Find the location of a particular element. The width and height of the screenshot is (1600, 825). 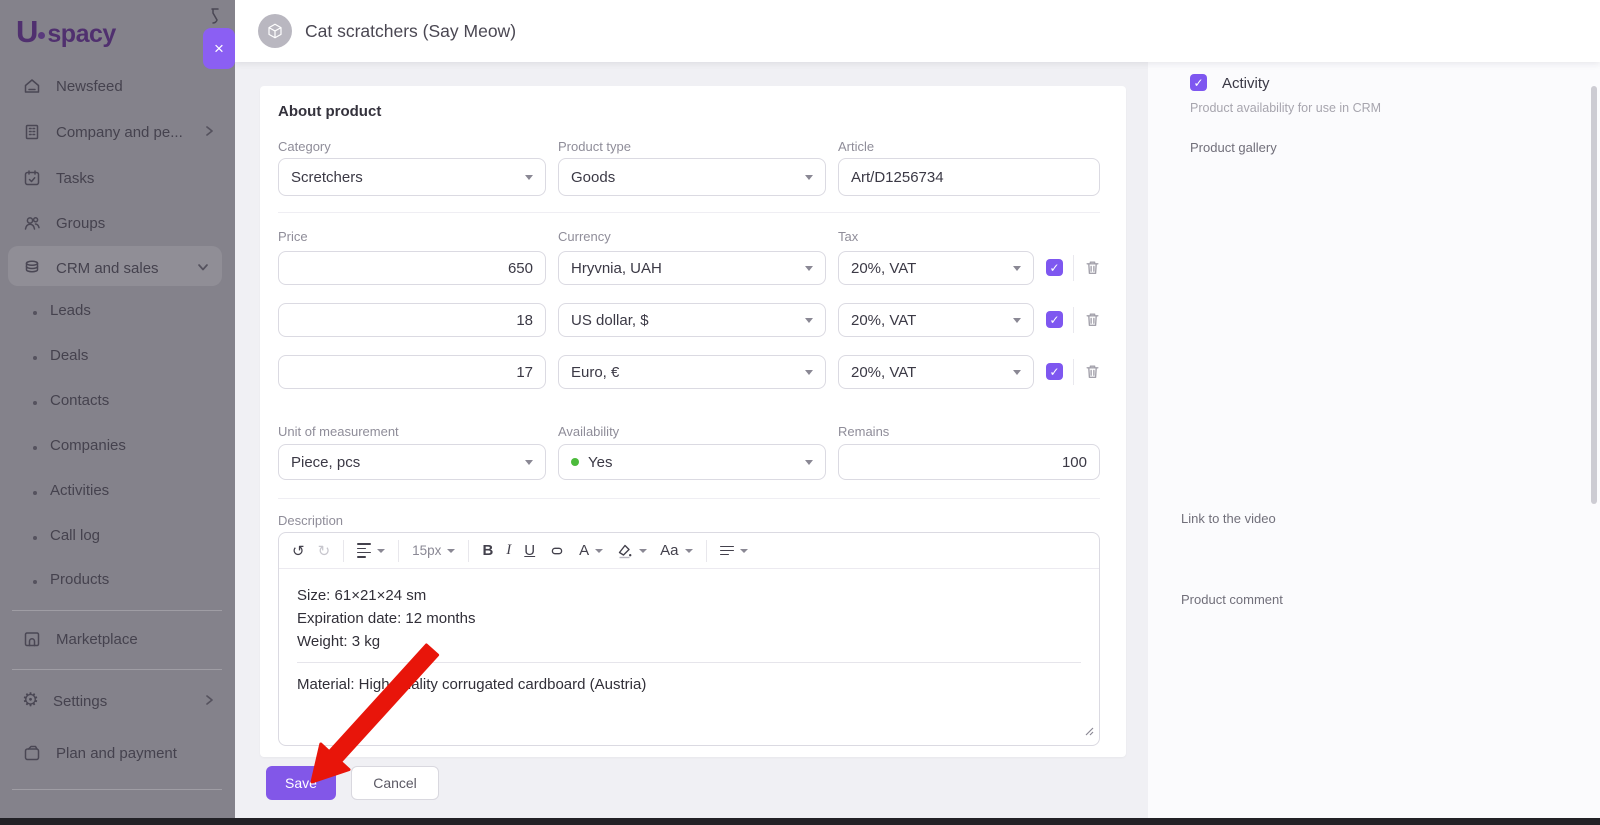

article-input: Art/D1256734 is located at coordinates (969, 177).